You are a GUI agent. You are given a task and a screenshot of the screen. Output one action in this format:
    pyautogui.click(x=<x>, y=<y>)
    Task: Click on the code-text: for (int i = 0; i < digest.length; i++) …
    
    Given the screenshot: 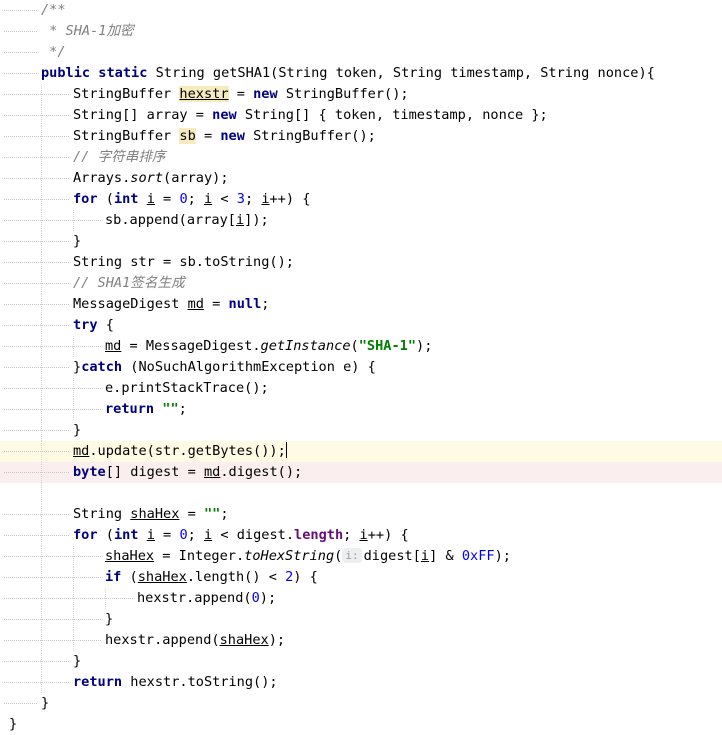 What is the action you would take?
    pyautogui.click(x=241, y=535)
    